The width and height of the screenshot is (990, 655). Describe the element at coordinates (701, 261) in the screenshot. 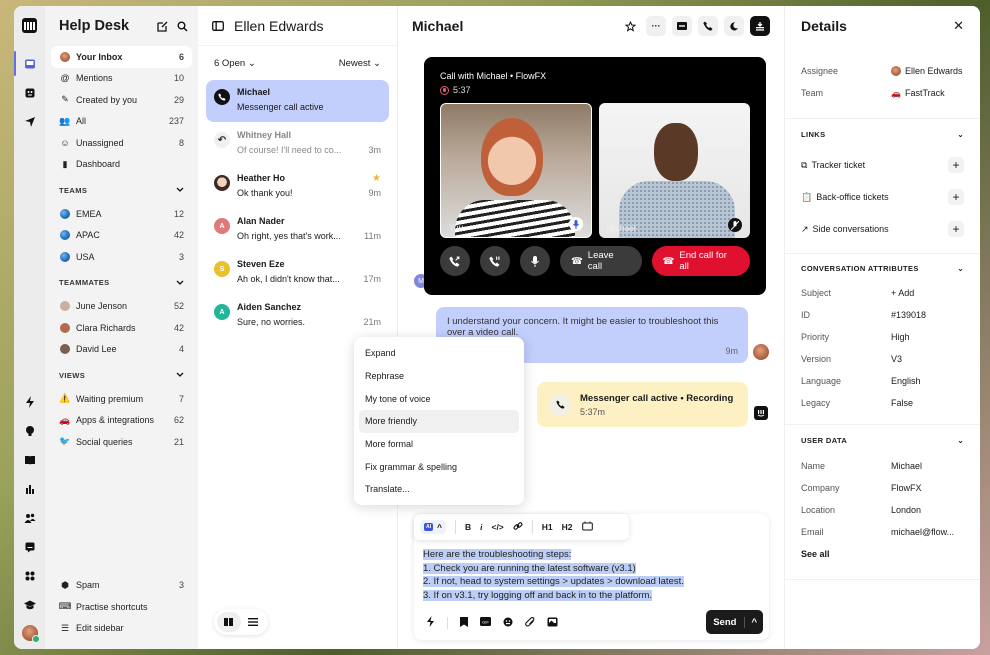

I see `end-call-for-all-button: ☎ End call for all` at that location.